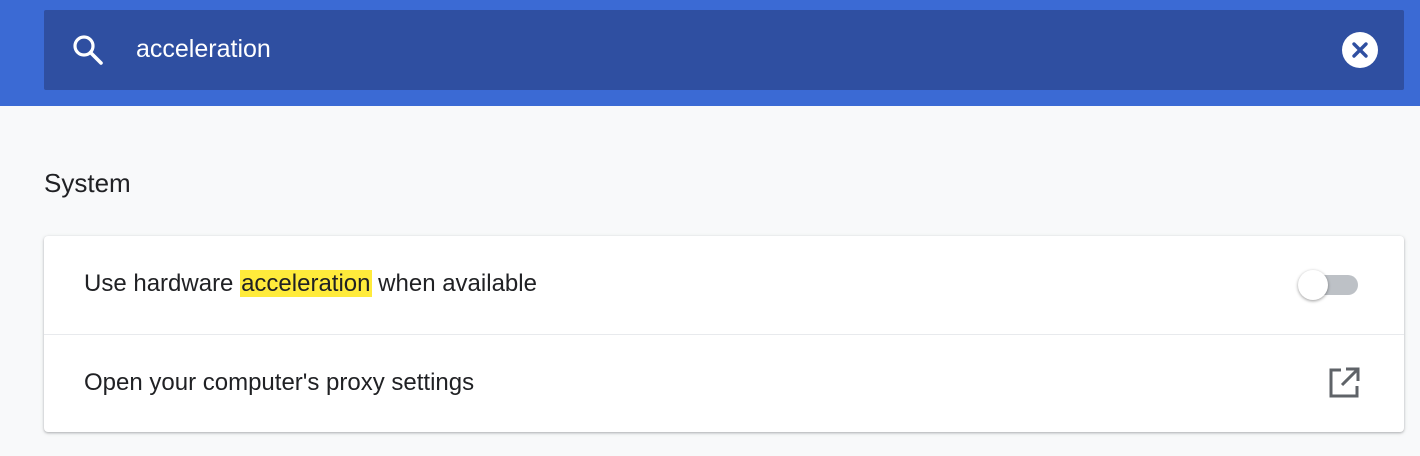 The width and height of the screenshot is (1420, 456). Describe the element at coordinates (1329, 285) in the screenshot. I see `hardware-acceleration-toggle` at that location.